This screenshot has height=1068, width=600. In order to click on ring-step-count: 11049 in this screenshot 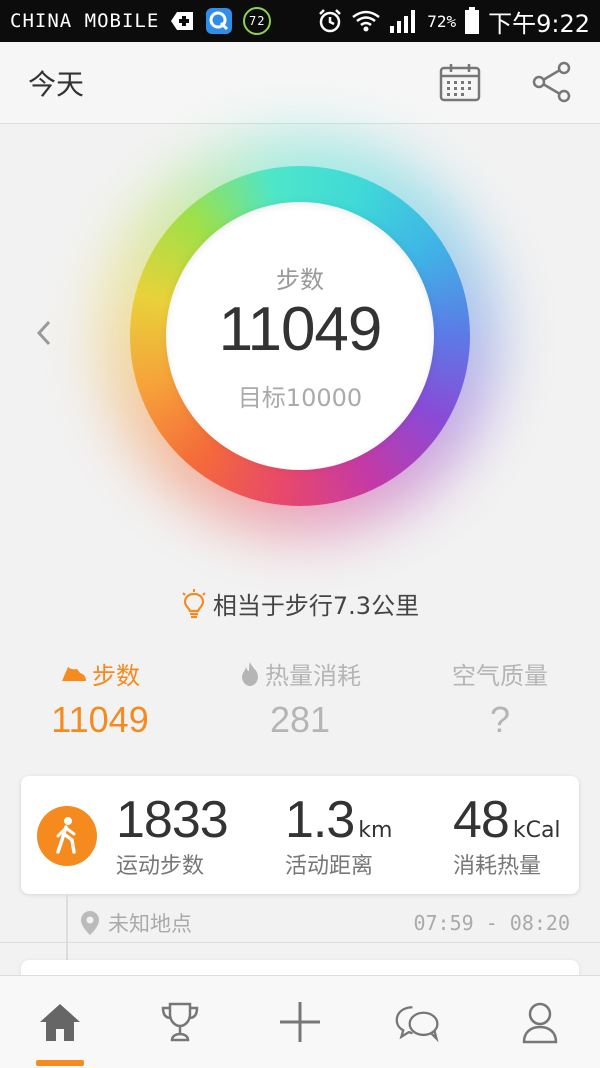, I will do `click(300, 329)`.